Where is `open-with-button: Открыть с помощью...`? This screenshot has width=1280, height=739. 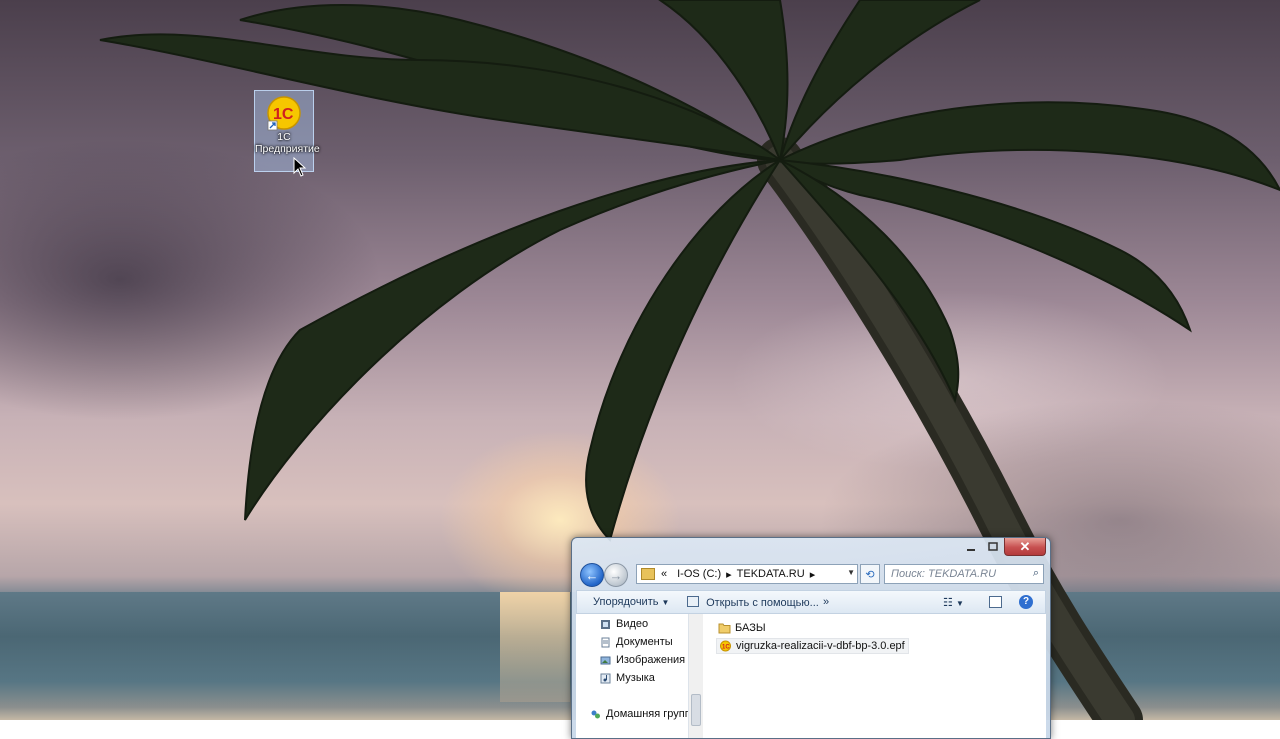 open-with-button: Открыть с помощью... is located at coordinates (753, 602).